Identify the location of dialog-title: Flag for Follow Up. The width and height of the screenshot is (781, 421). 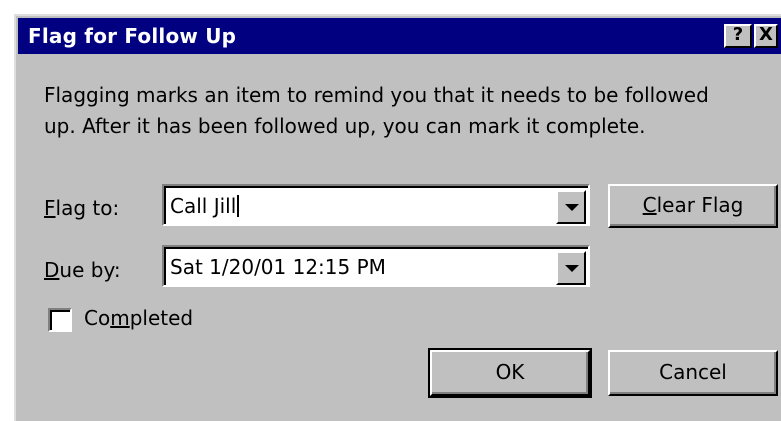
(132, 36).